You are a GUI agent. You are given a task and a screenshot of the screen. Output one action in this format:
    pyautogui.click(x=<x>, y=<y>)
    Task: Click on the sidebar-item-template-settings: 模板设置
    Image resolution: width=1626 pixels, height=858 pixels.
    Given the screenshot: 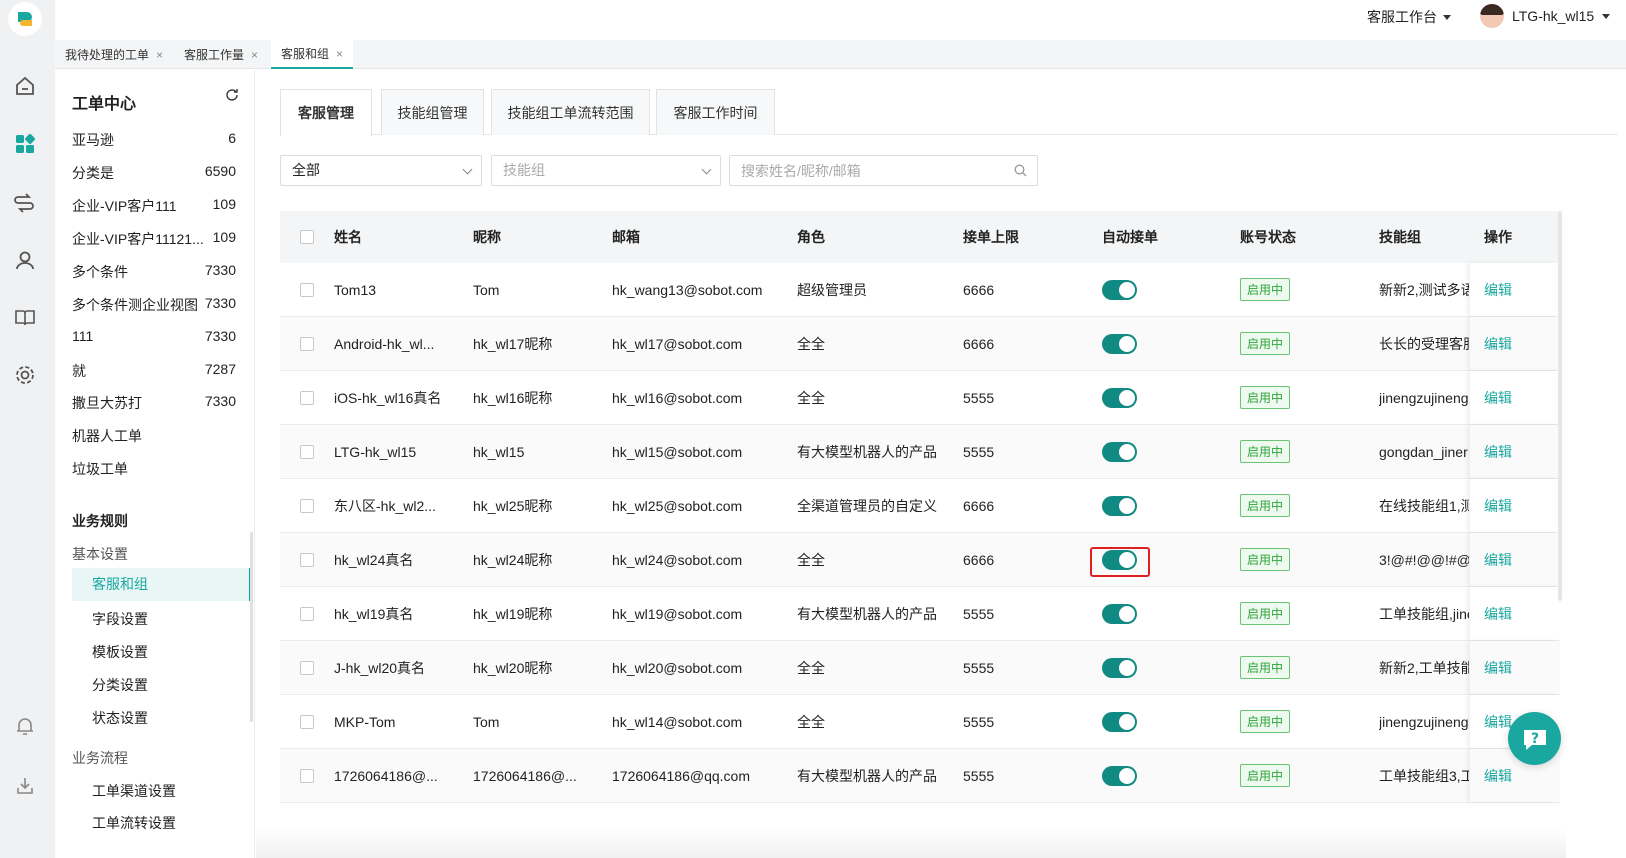 What is the action you would take?
    pyautogui.click(x=120, y=652)
    